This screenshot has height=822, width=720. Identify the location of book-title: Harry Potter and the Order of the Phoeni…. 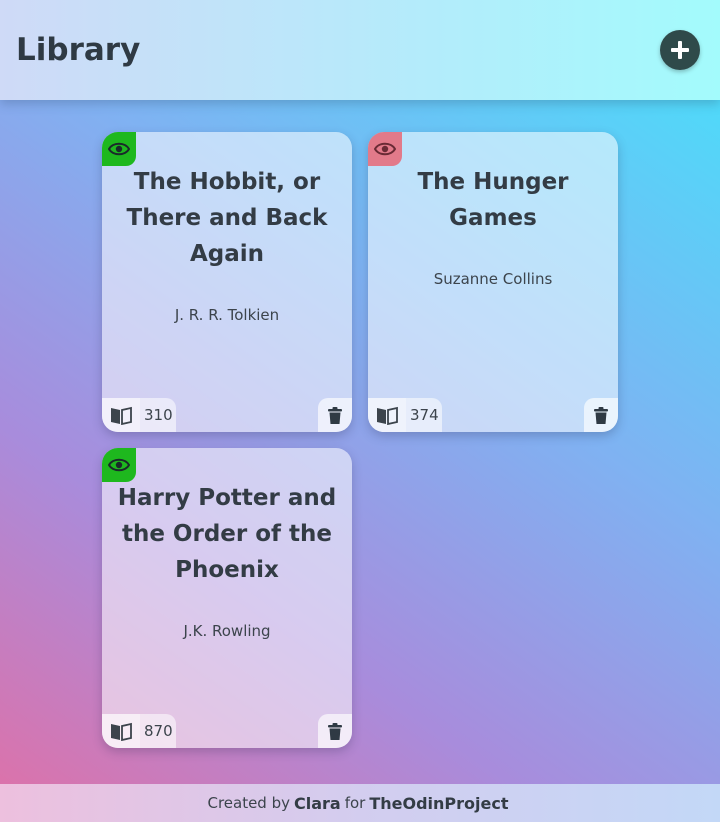
(227, 534).